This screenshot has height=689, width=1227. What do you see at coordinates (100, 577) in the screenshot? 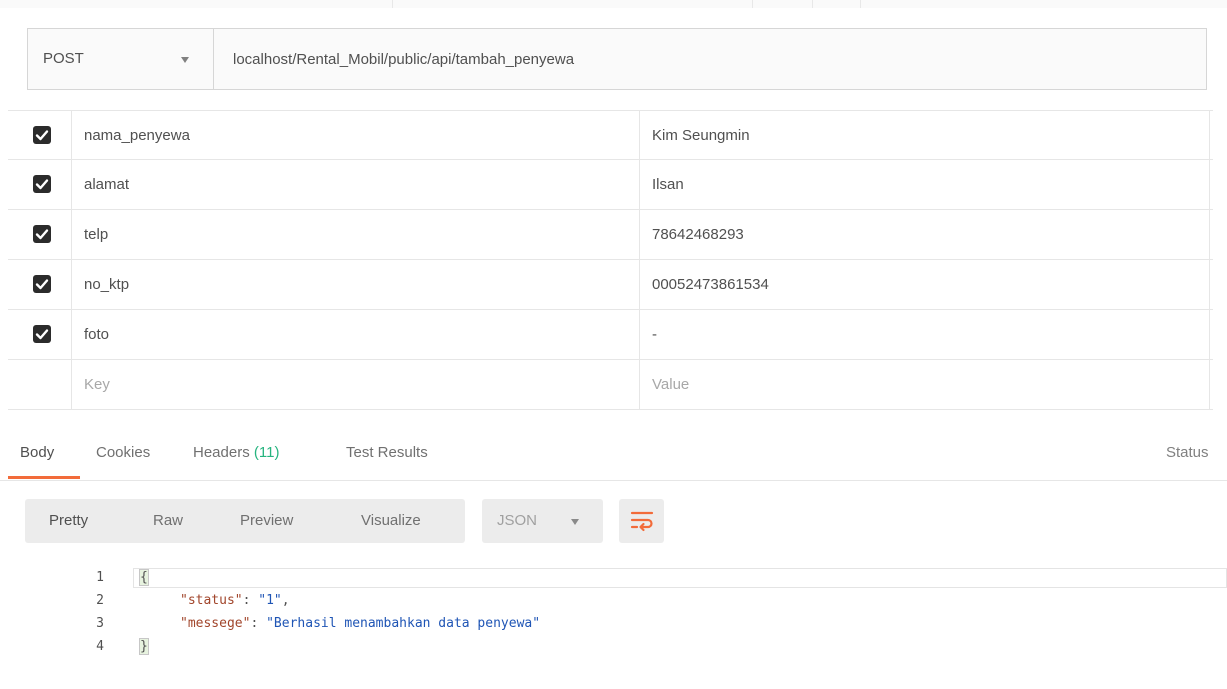
I see `line-number: 1` at bounding box center [100, 577].